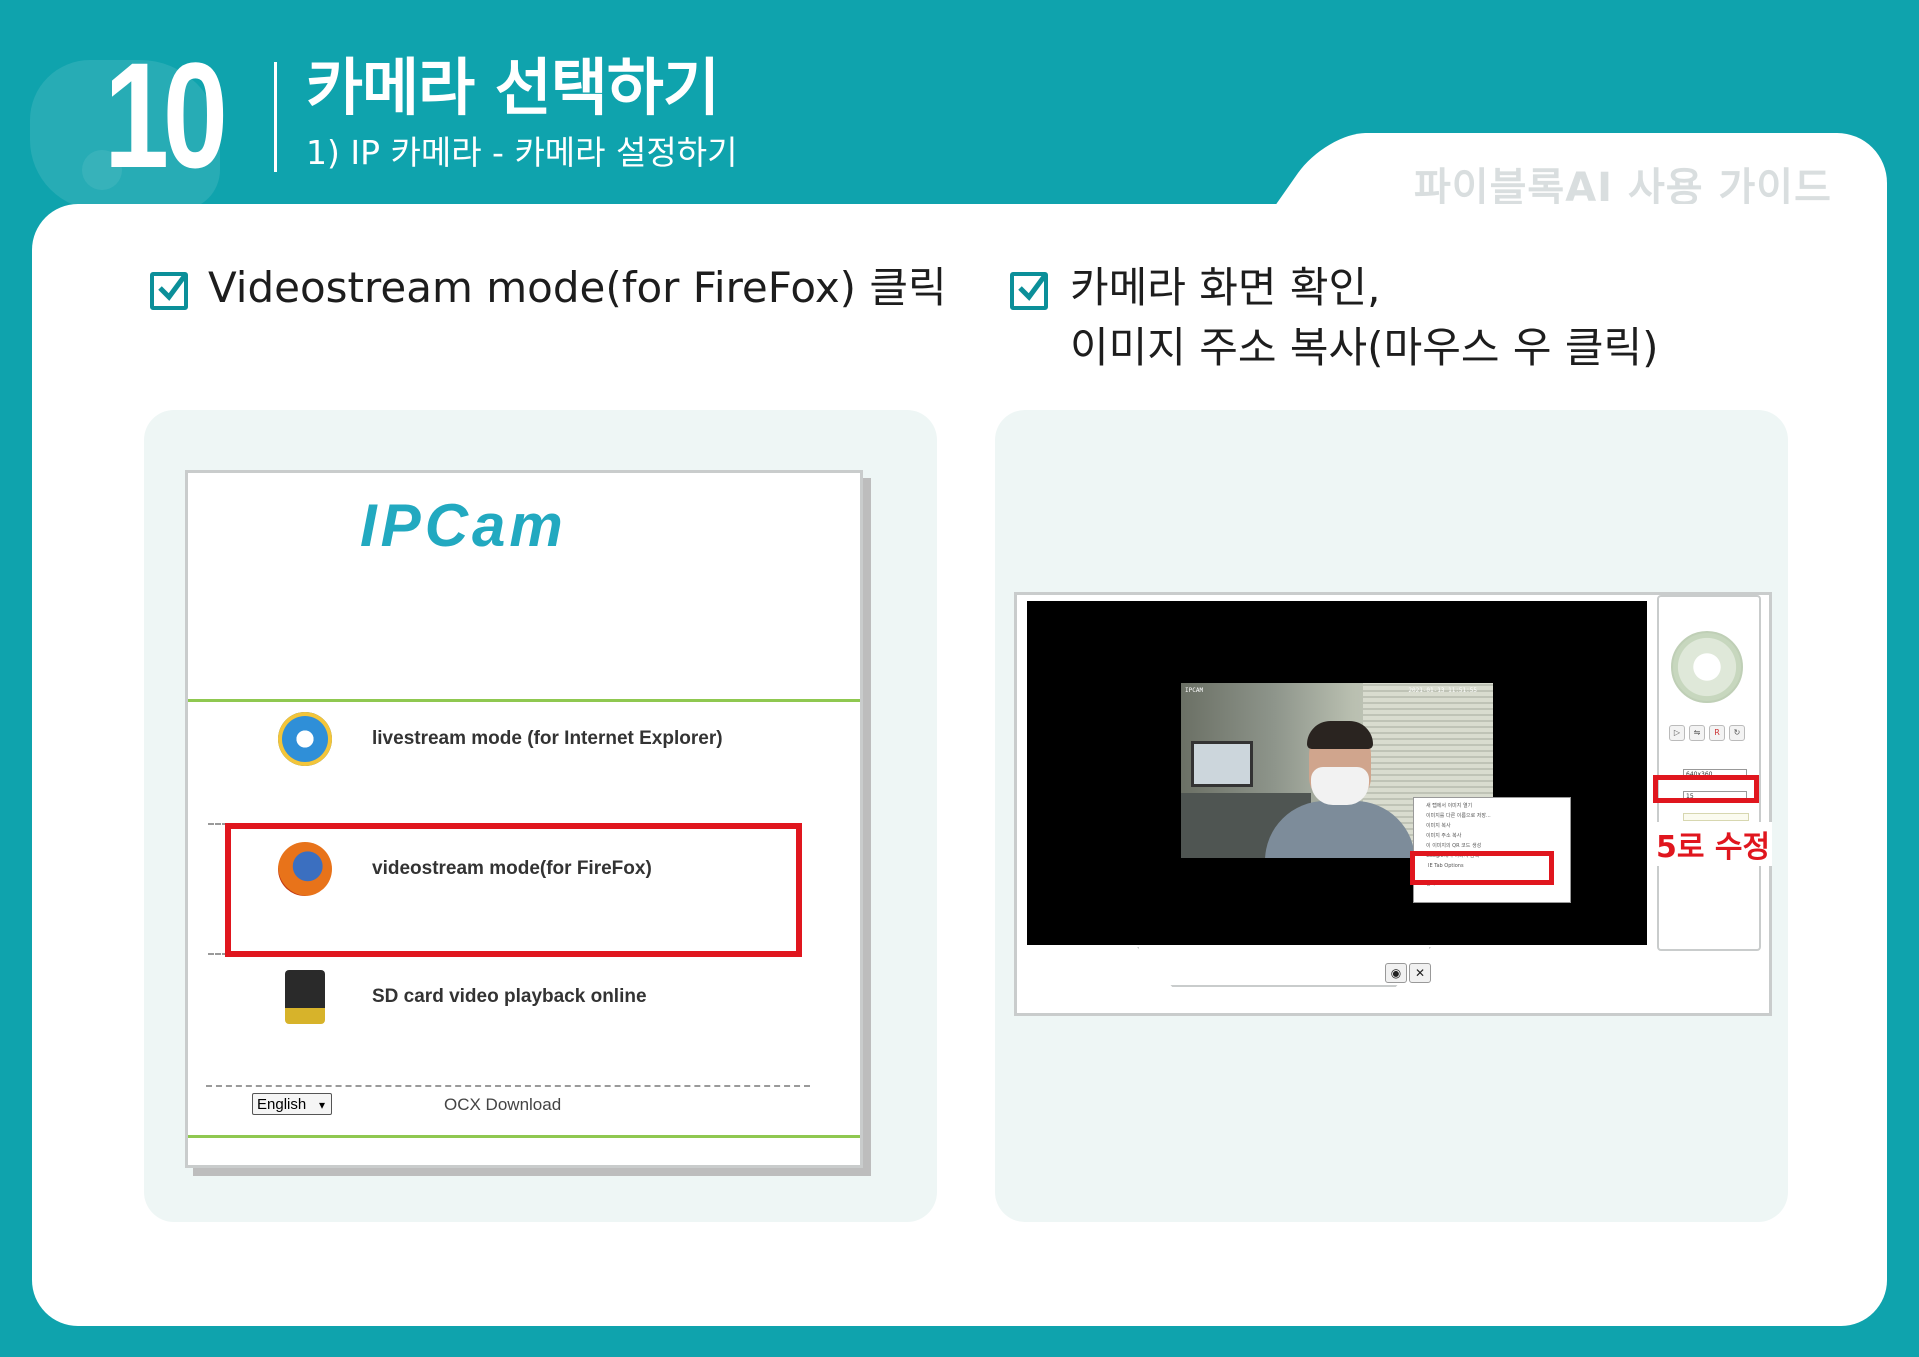 Image resolution: width=1919 pixels, height=1357 pixels. What do you see at coordinates (1340, 786) in the screenshot?
I see `person-mask` at bounding box center [1340, 786].